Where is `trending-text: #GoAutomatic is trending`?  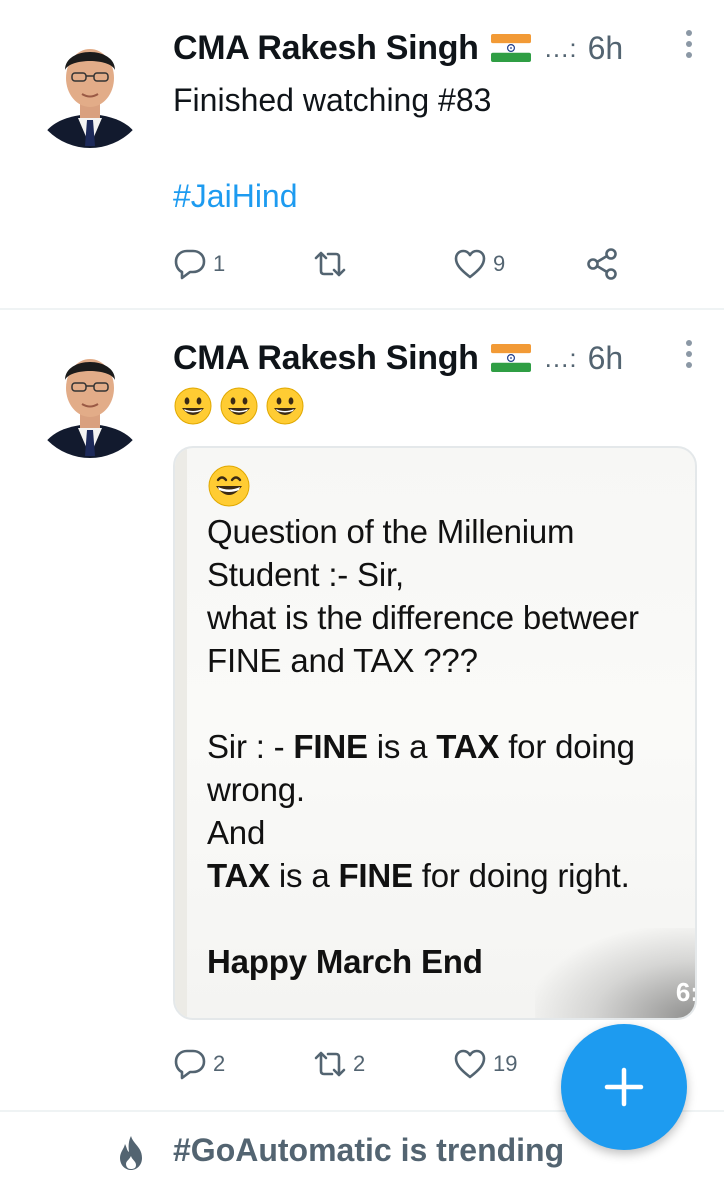 trending-text: #GoAutomatic is trending is located at coordinates (369, 1150).